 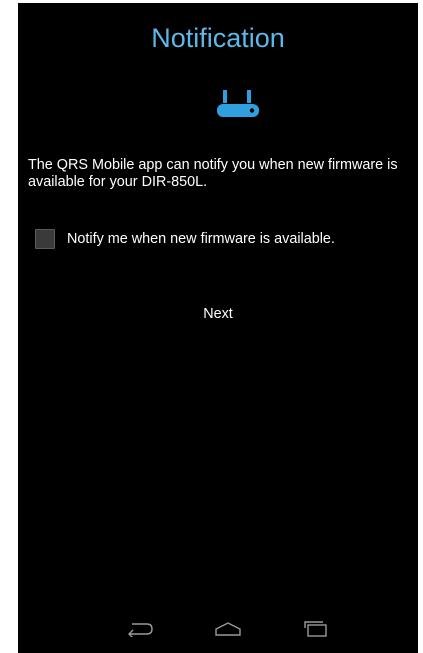 I want to click on back-button, so click(x=140, y=629).